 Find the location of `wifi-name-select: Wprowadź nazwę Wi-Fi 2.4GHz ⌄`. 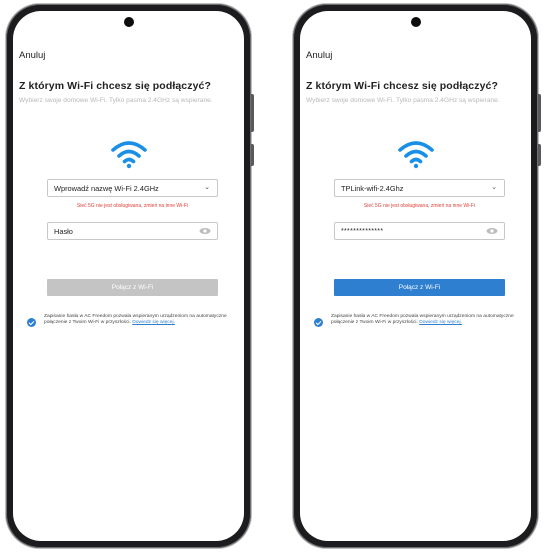

wifi-name-select: Wprowadź nazwę Wi-Fi 2.4GHz ⌄ is located at coordinates (132, 188).